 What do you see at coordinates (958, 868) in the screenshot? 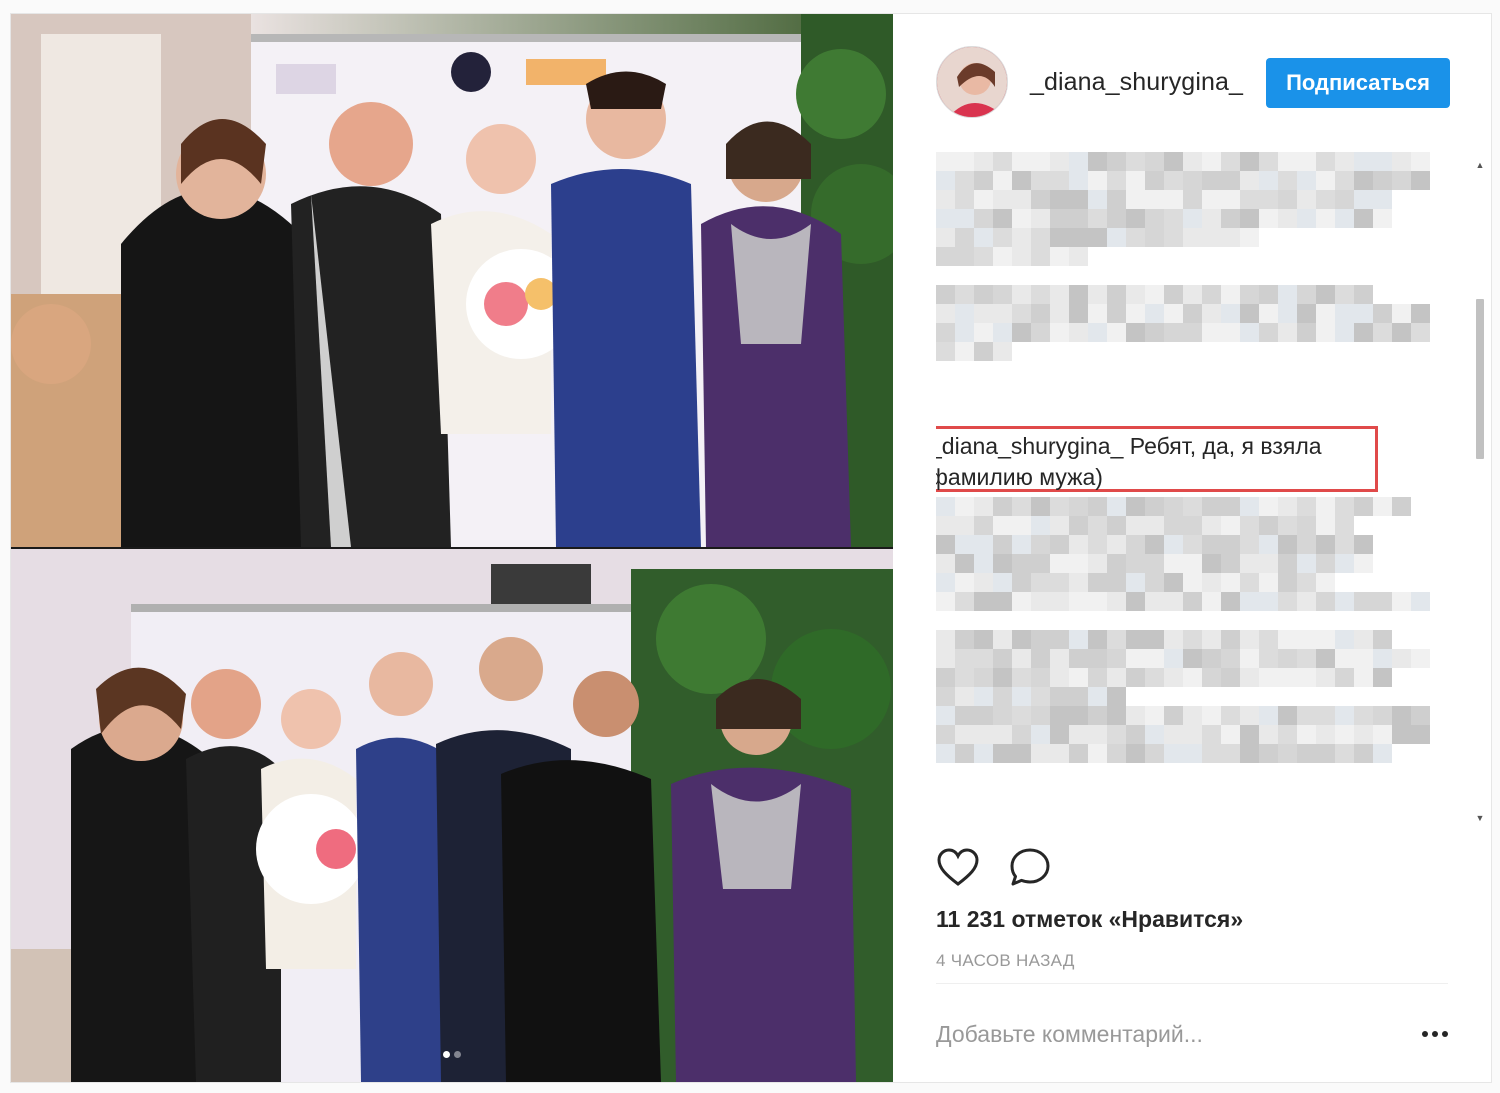
I see `heart-icon` at bounding box center [958, 868].